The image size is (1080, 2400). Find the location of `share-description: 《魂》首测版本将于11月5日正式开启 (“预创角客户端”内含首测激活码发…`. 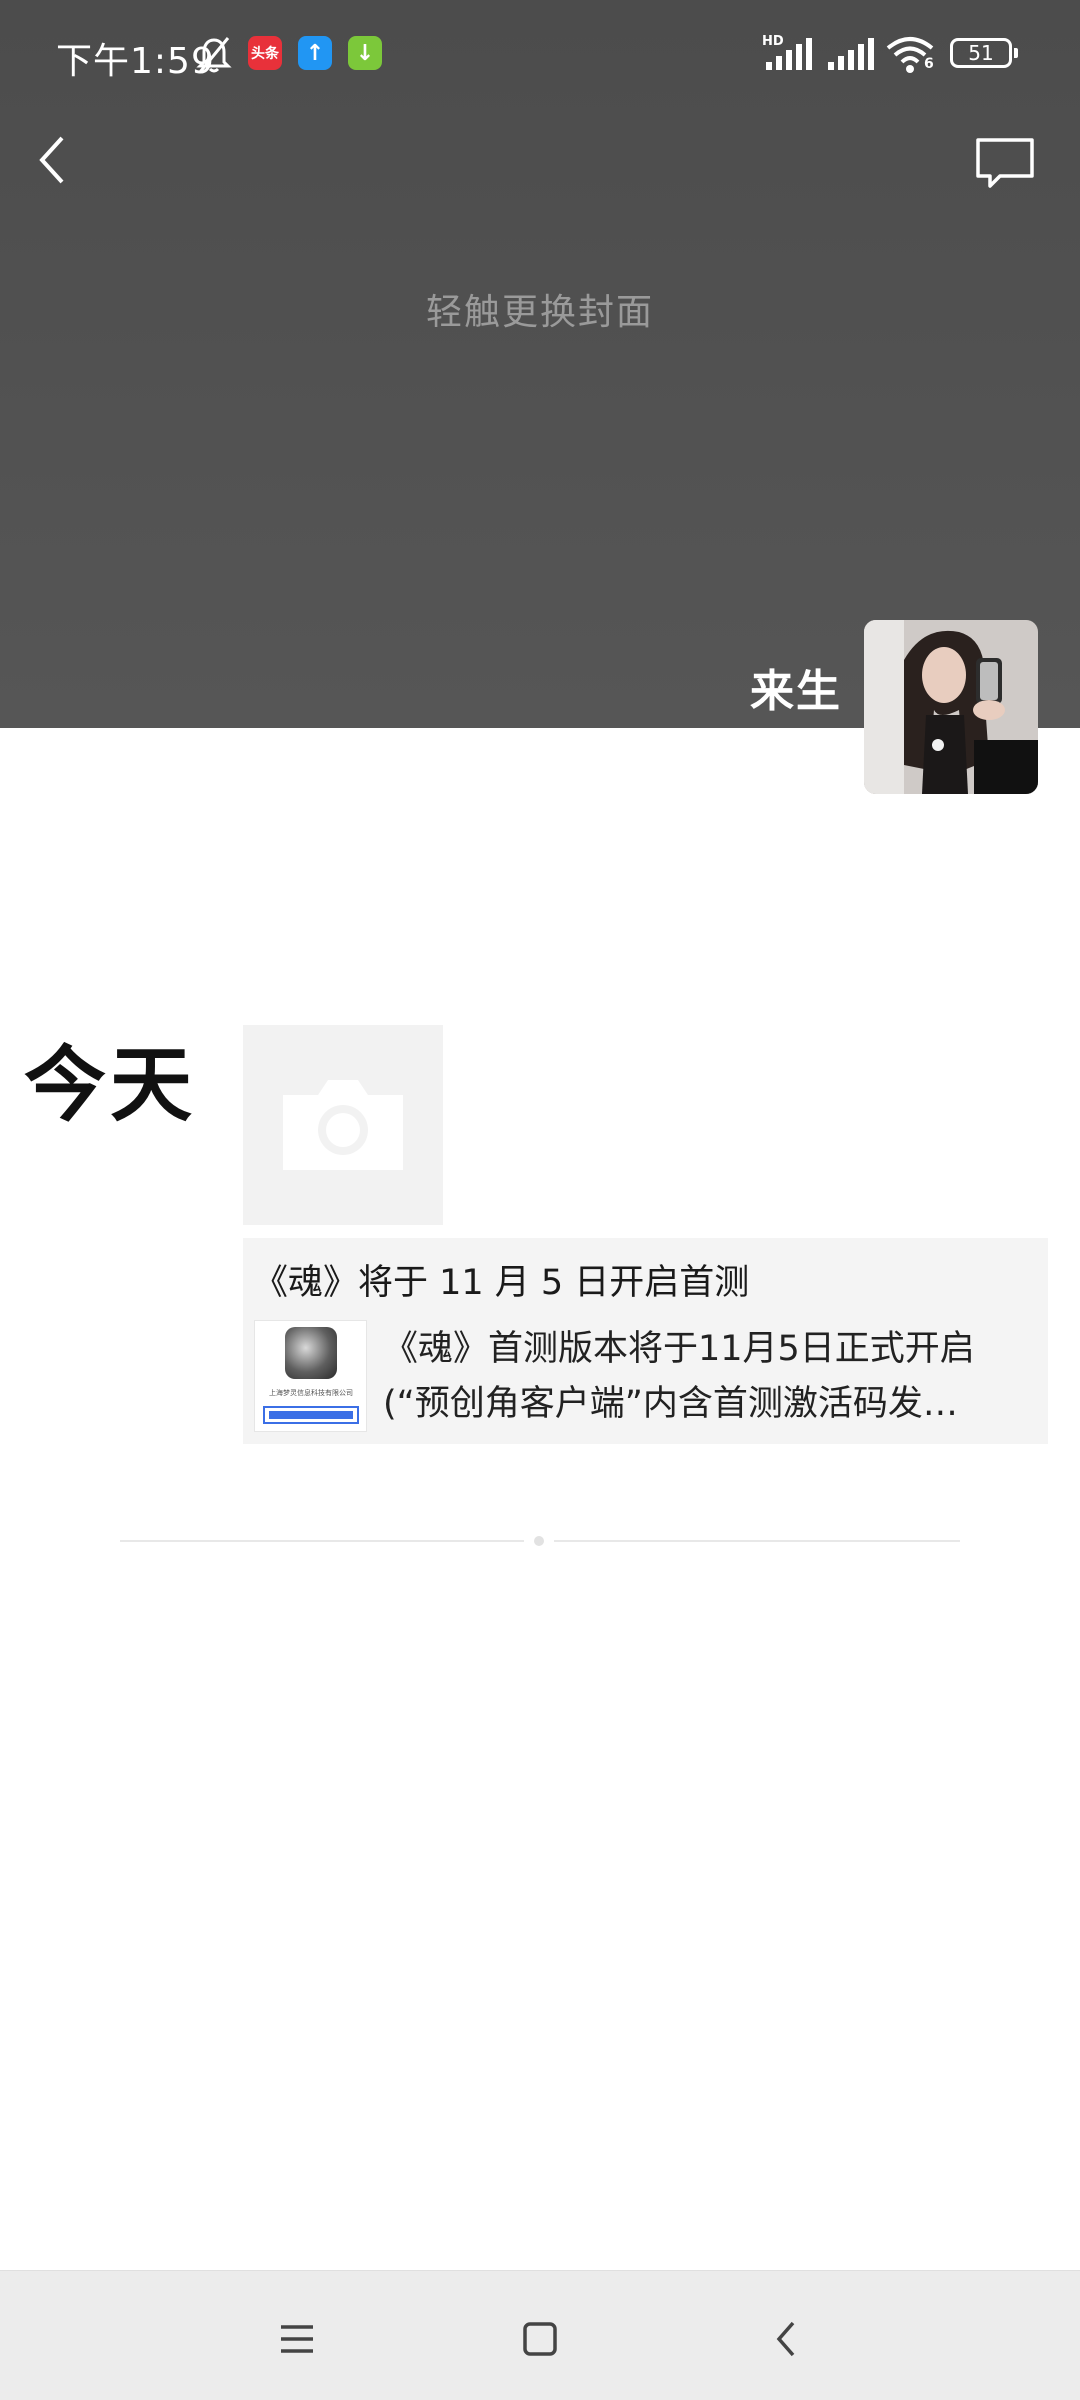

share-description: 《魂》首测版本将于11月5日正式开启 (“预创角客户端”内含首测激活码发… is located at coordinates (708, 1377).